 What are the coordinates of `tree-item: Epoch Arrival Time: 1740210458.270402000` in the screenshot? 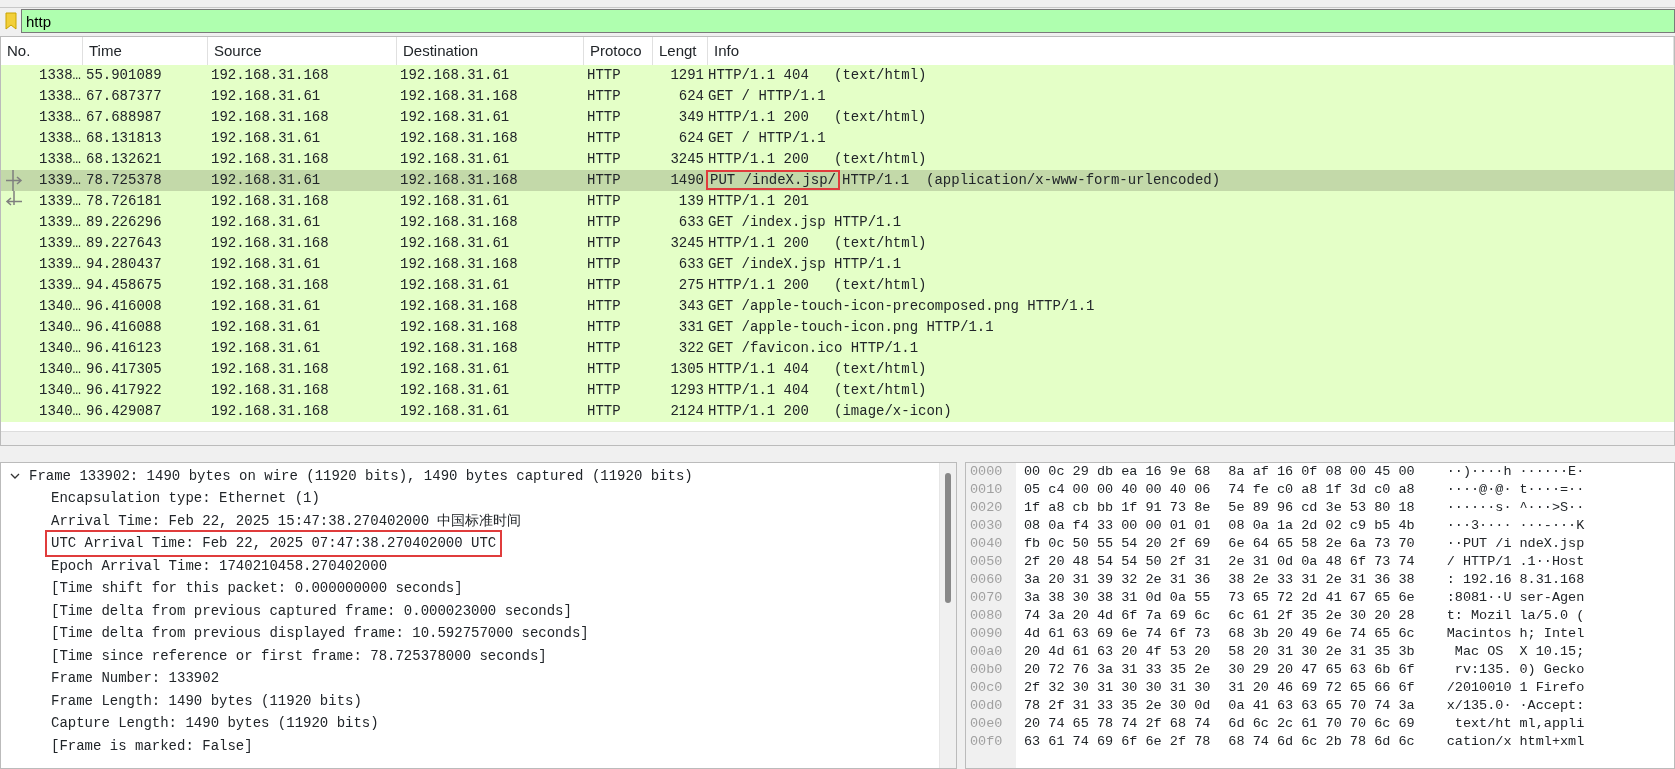 It's located at (219, 566).